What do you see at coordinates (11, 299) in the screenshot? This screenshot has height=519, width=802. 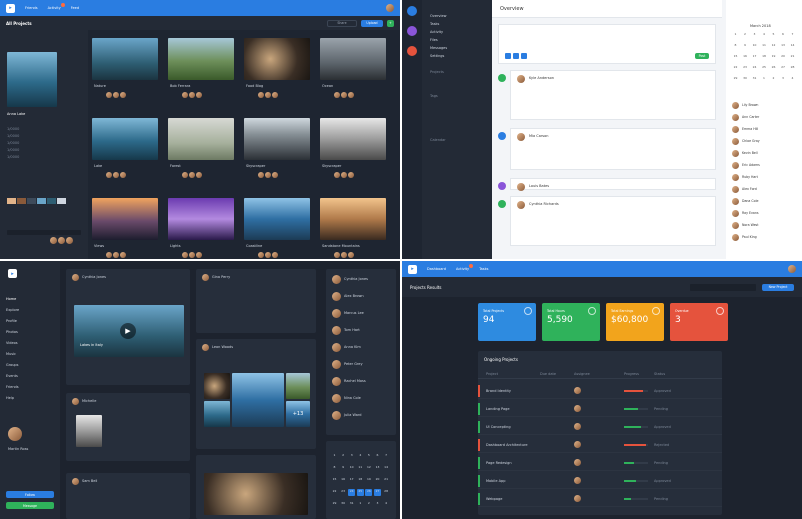 I see `menu-item: Home` at bounding box center [11, 299].